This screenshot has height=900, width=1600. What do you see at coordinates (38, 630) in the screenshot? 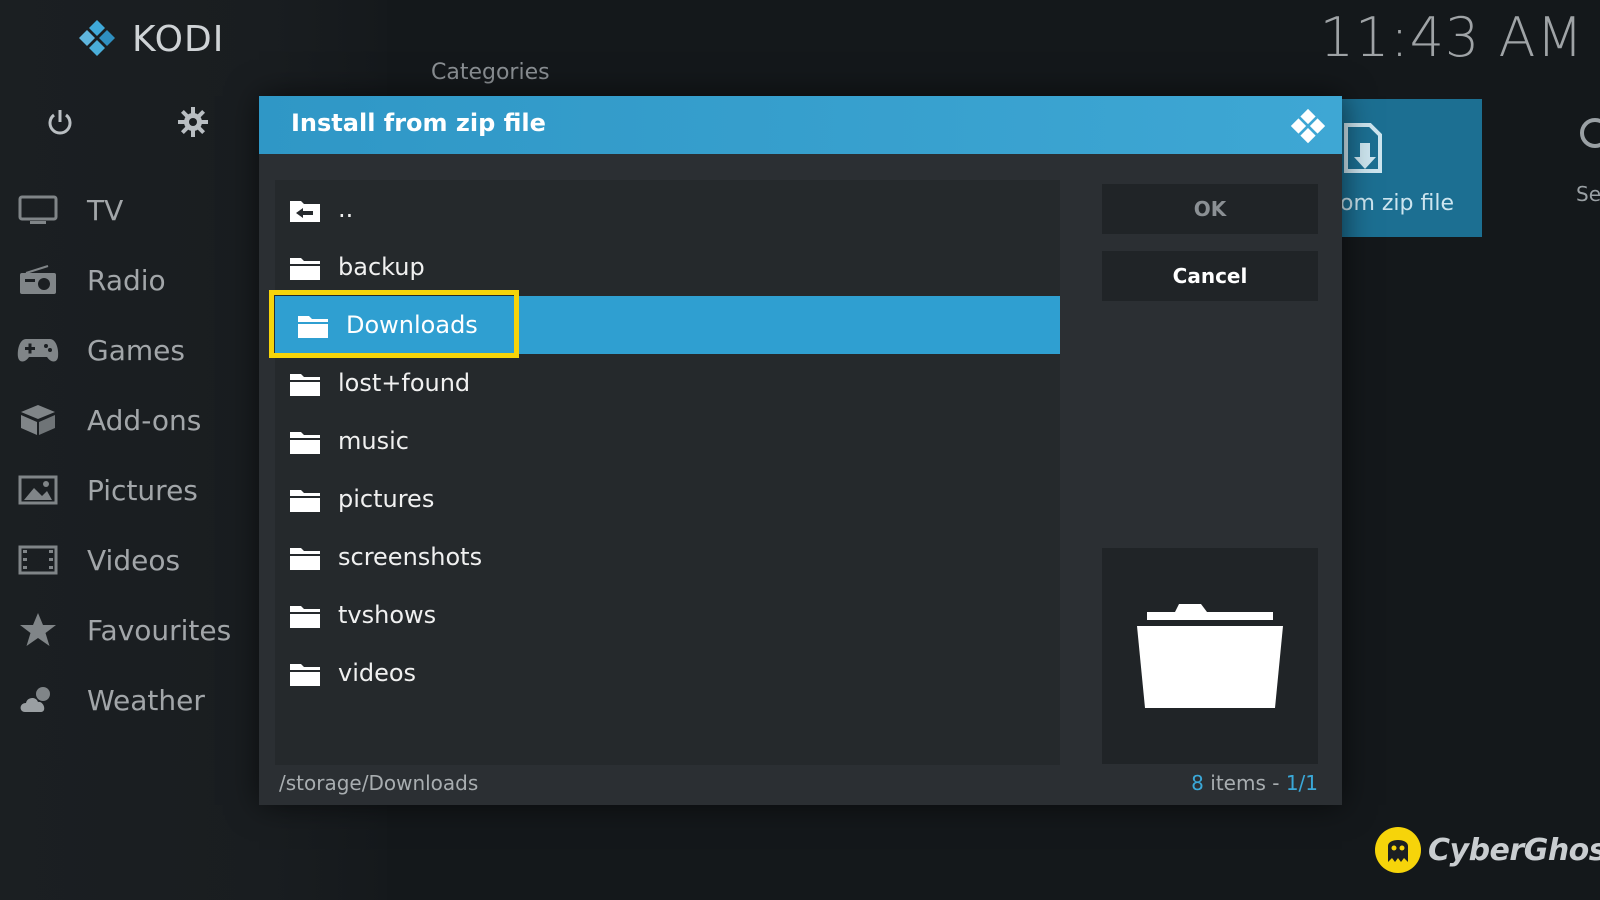
I see `star-icon` at bounding box center [38, 630].